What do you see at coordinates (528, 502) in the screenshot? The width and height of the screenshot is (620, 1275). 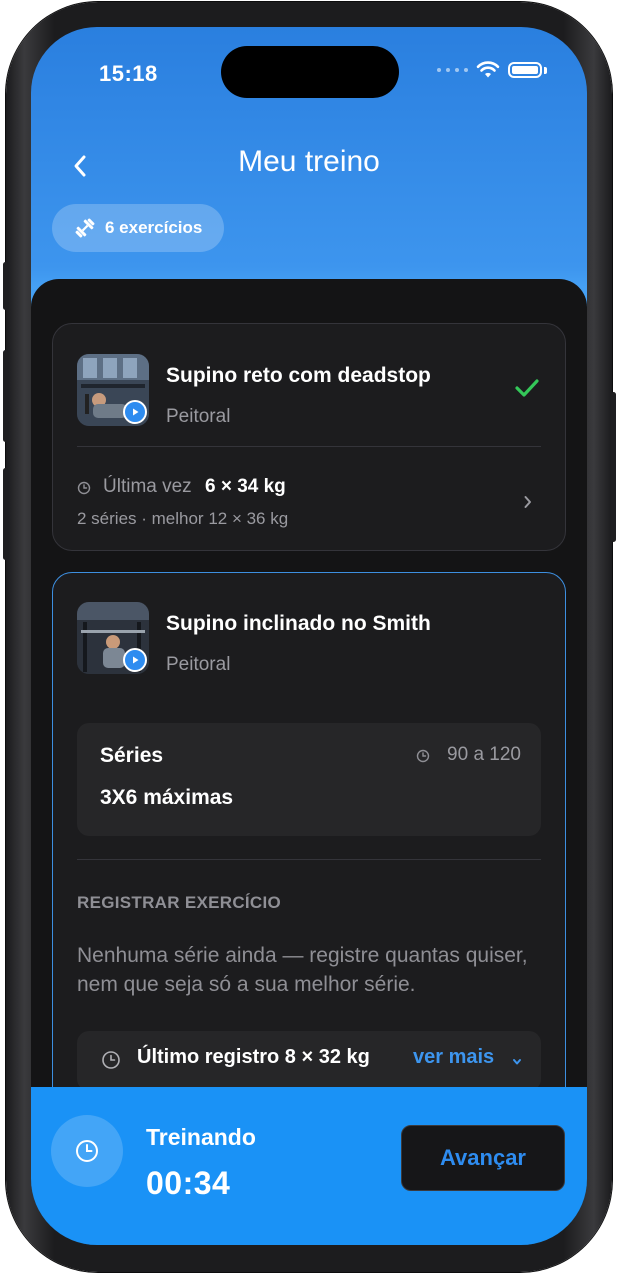 I see `chevron-right-icon` at bounding box center [528, 502].